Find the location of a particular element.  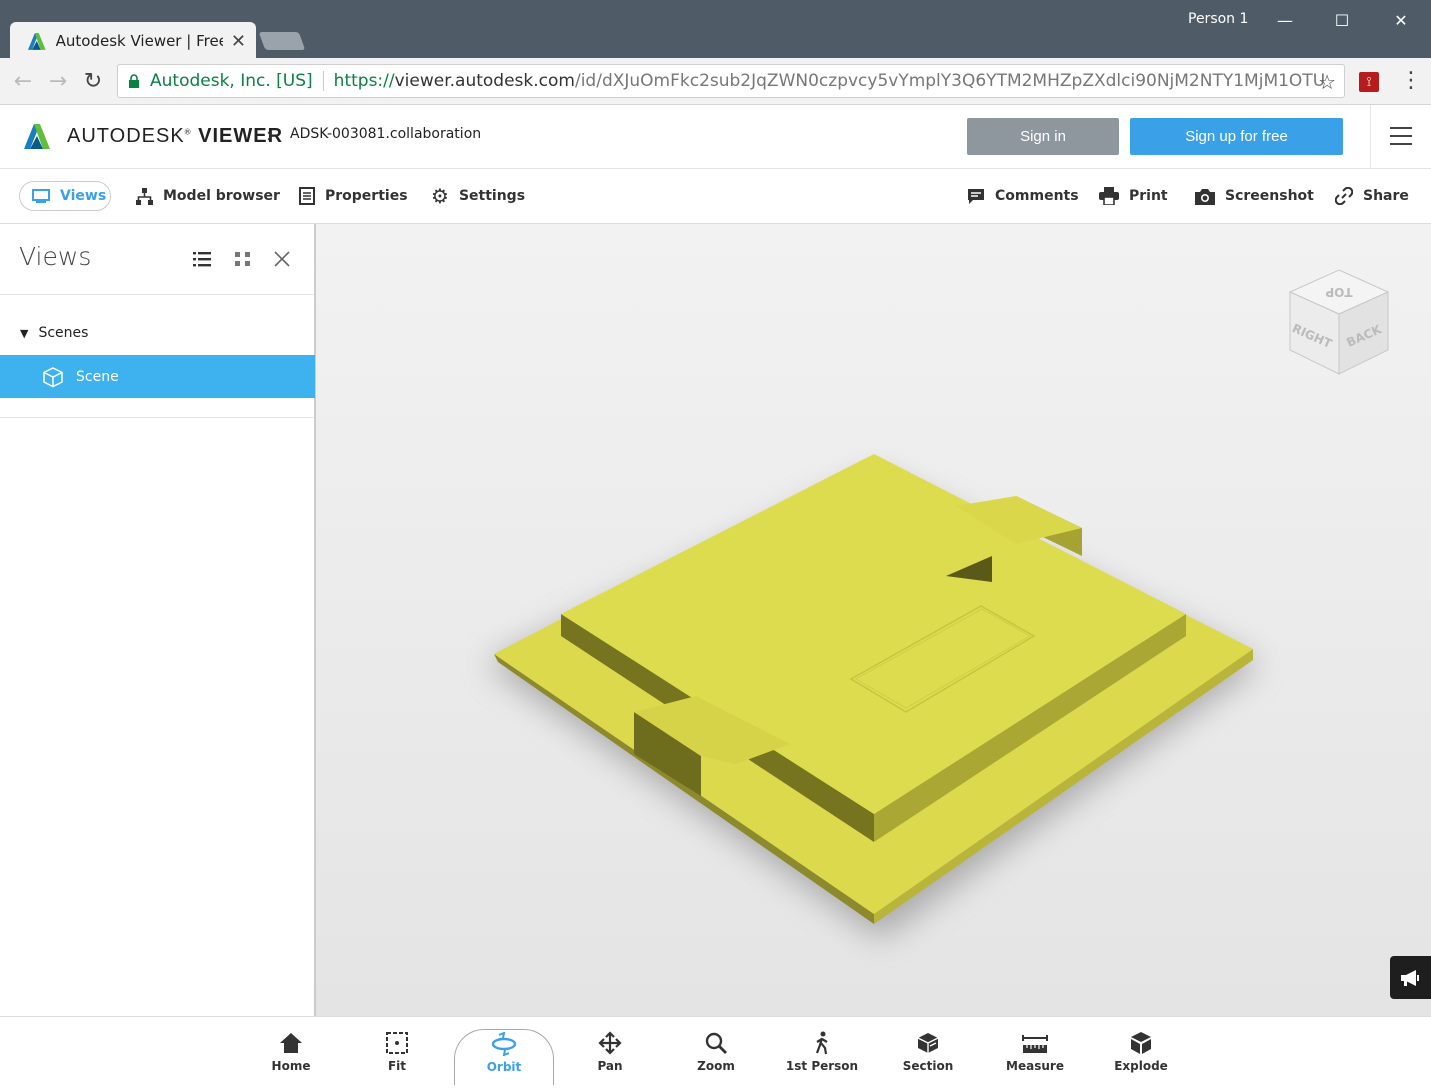

window-close-icon: ✕ is located at coordinates (1401, 20).